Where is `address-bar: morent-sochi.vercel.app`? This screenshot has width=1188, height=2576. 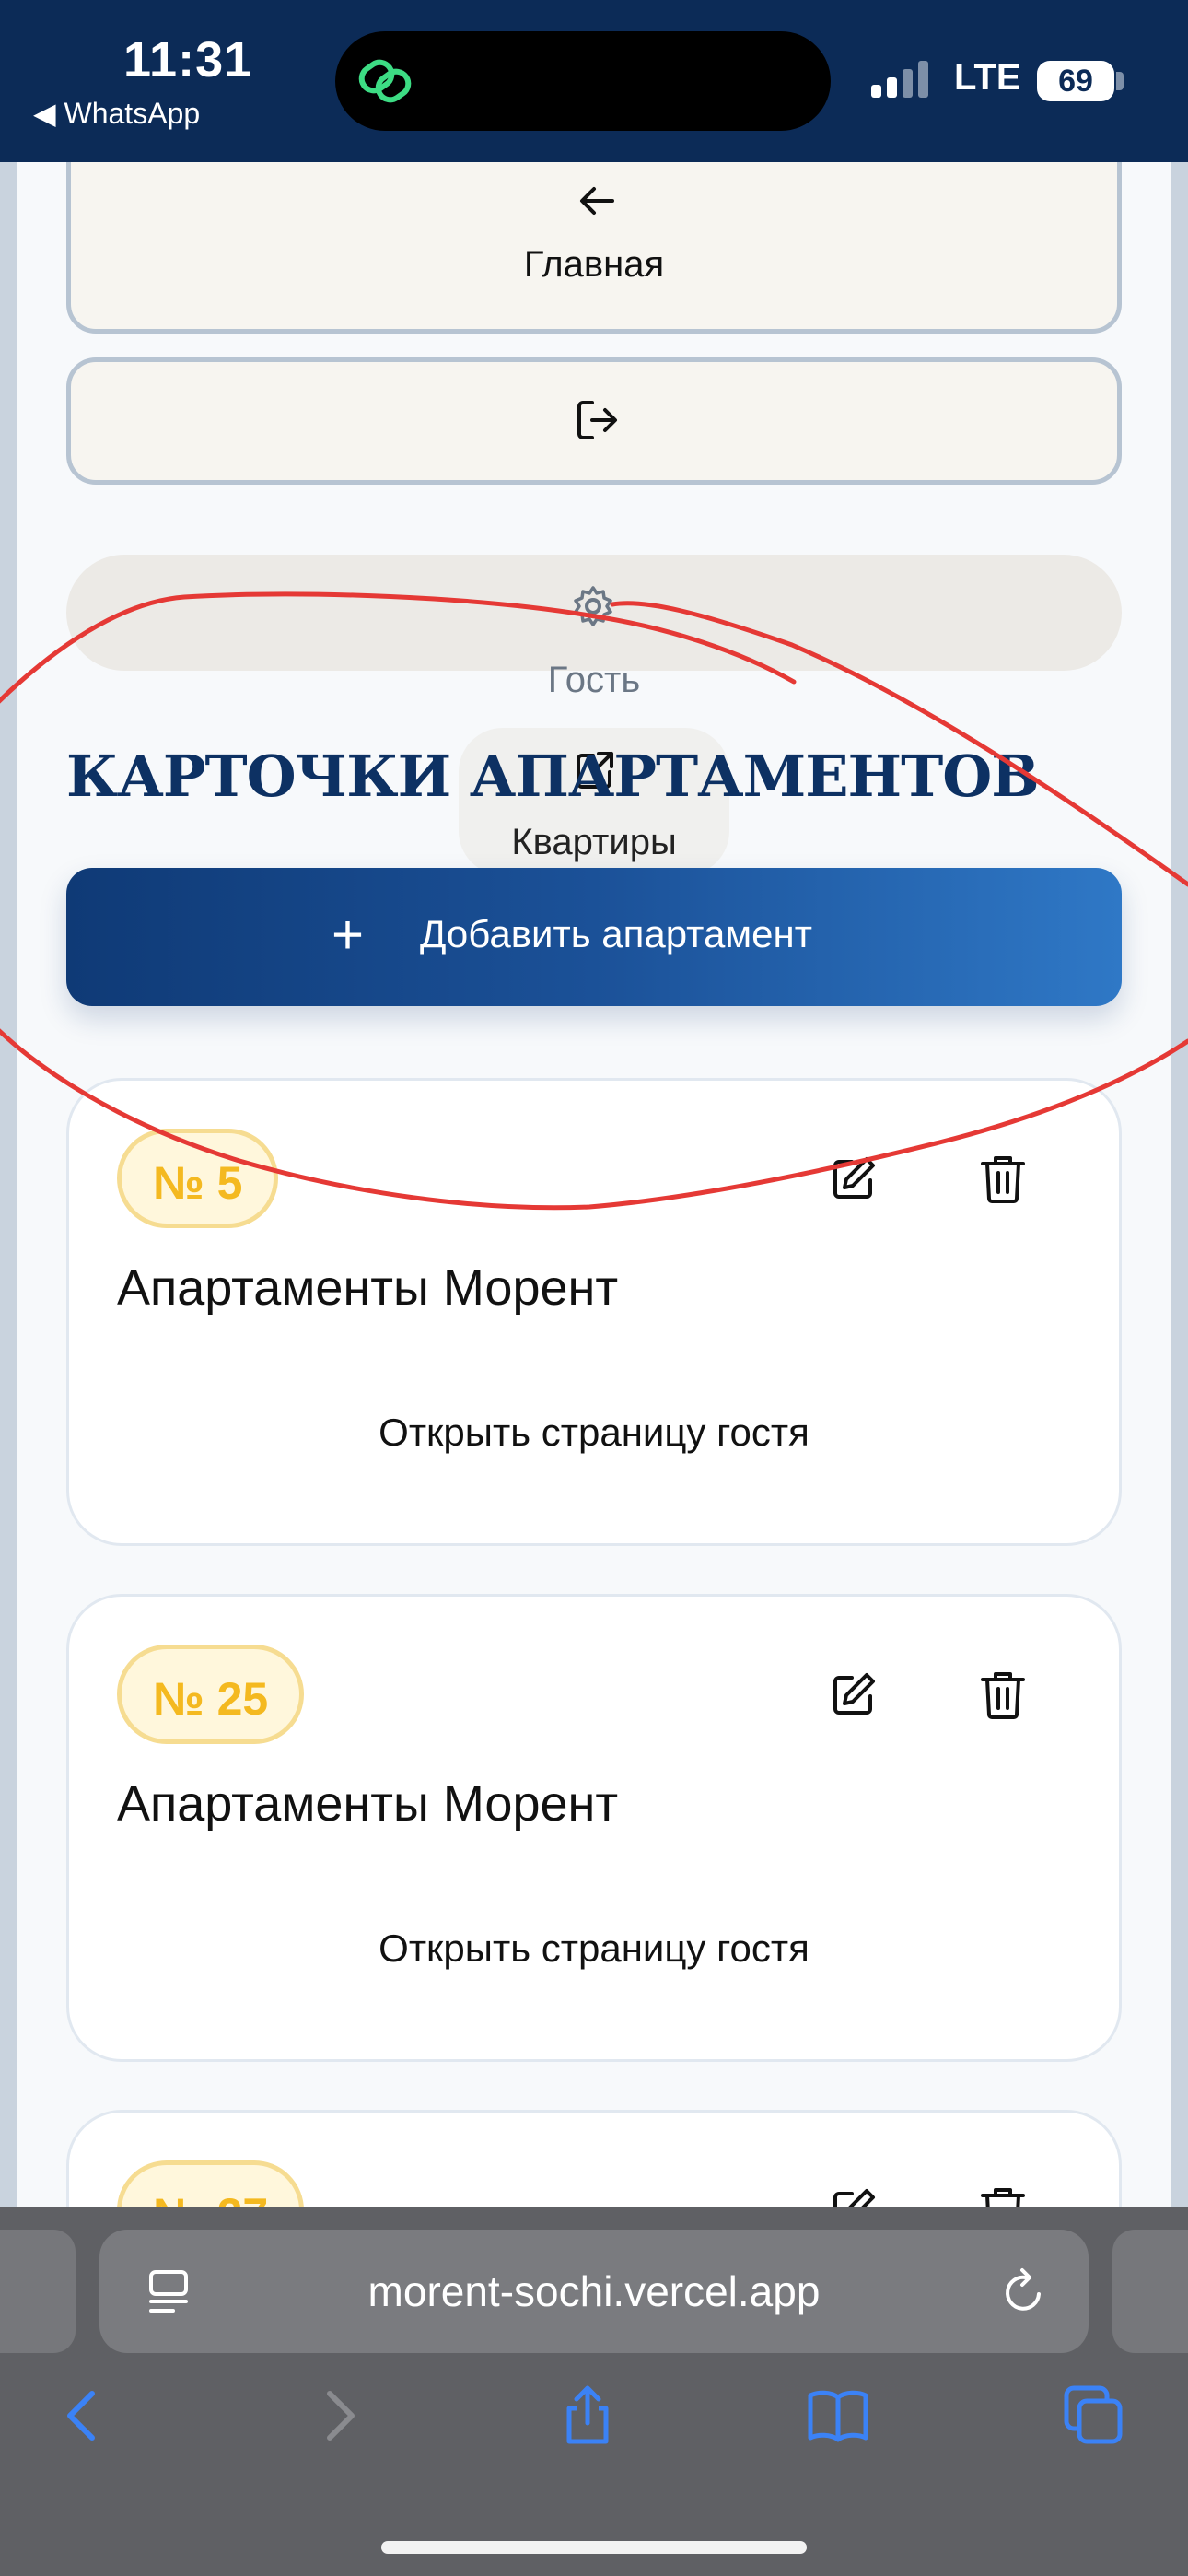
address-bar: morent-sochi.vercel.app is located at coordinates (594, 2291).